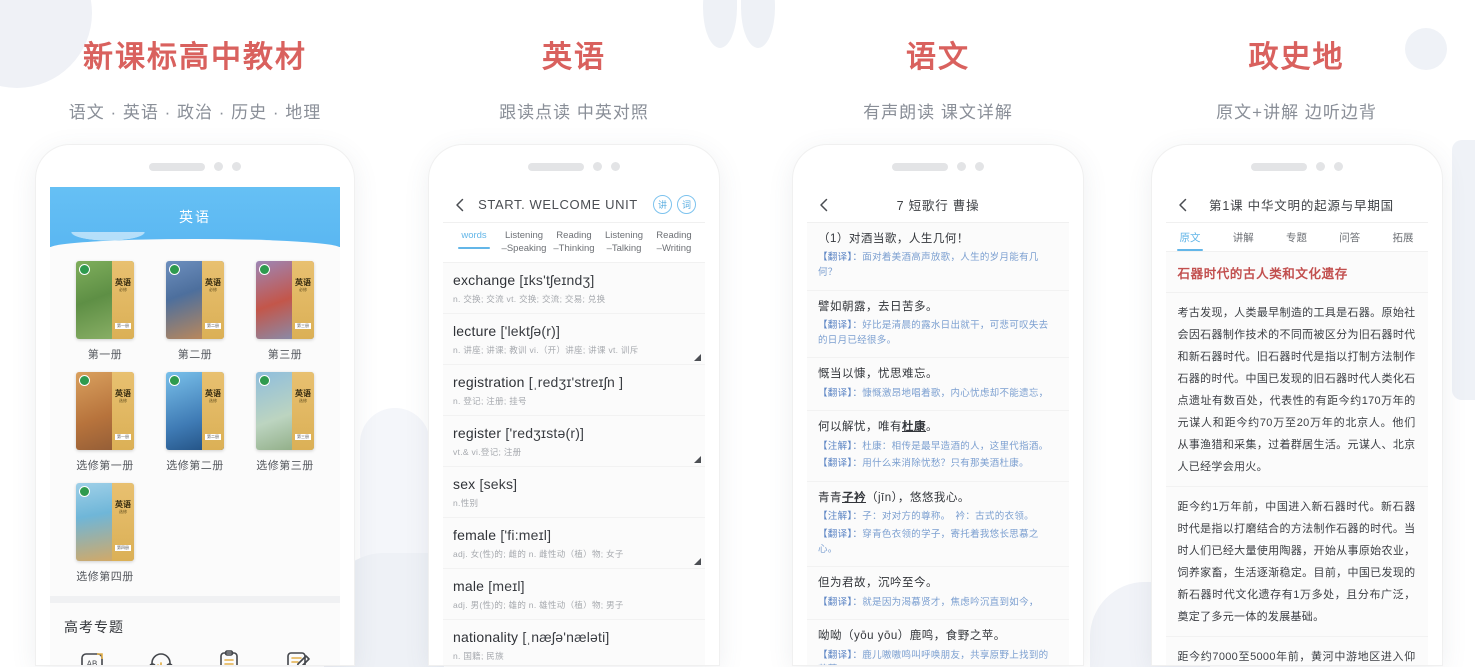 This screenshot has width=1475, height=667. I want to click on tab-extension: 拓展, so click(1403, 240).